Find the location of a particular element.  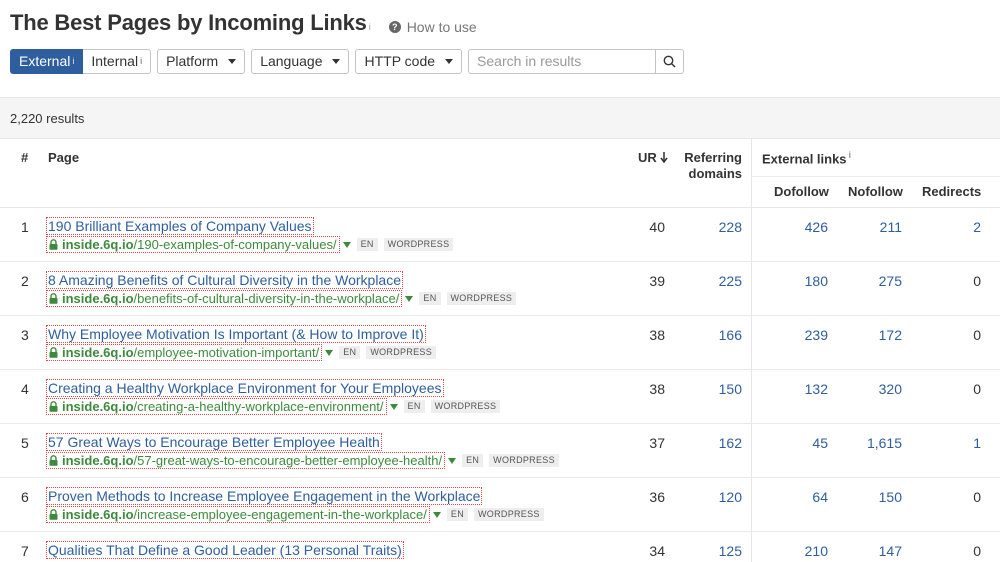

question-icon: ? is located at coordinates (394, 27).